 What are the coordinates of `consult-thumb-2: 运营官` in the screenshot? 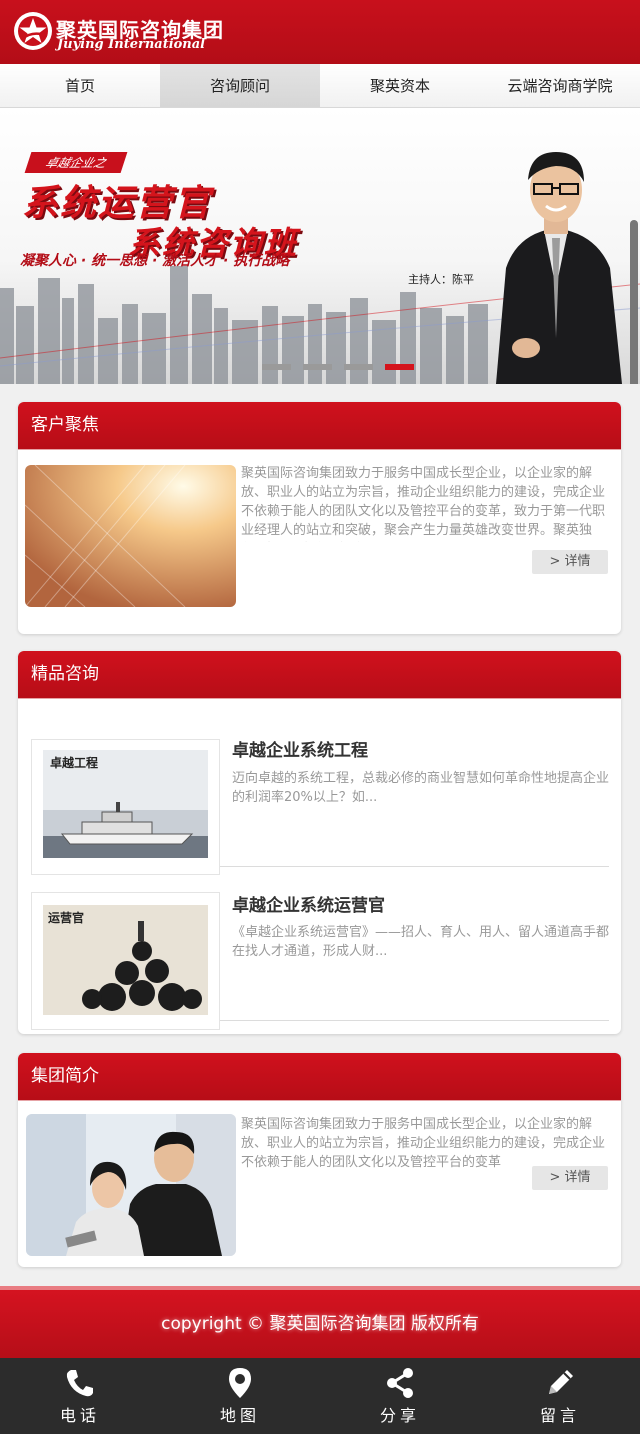 It's located at (125, 961).